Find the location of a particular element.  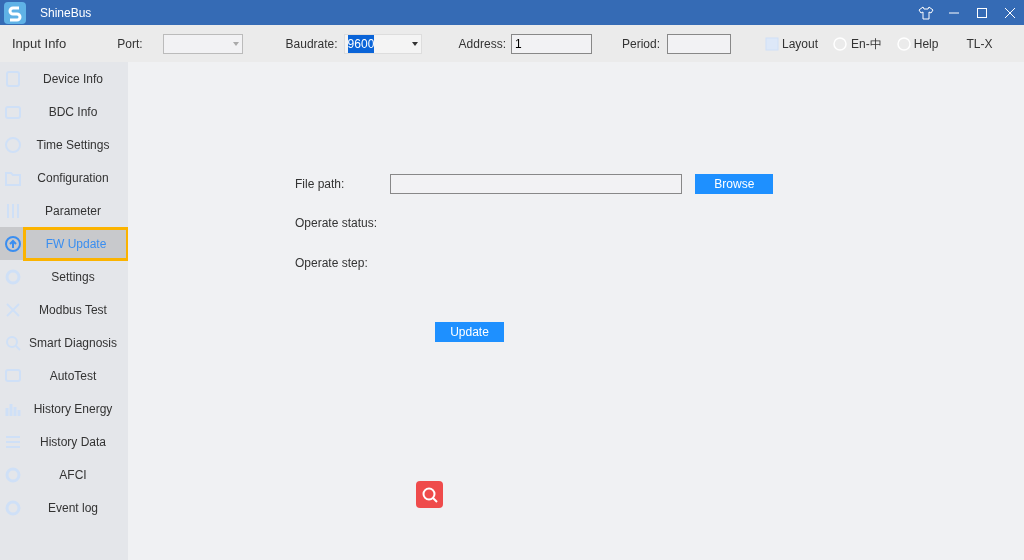

sidebar-item: BDC Info is located at coordinates (73, 111).